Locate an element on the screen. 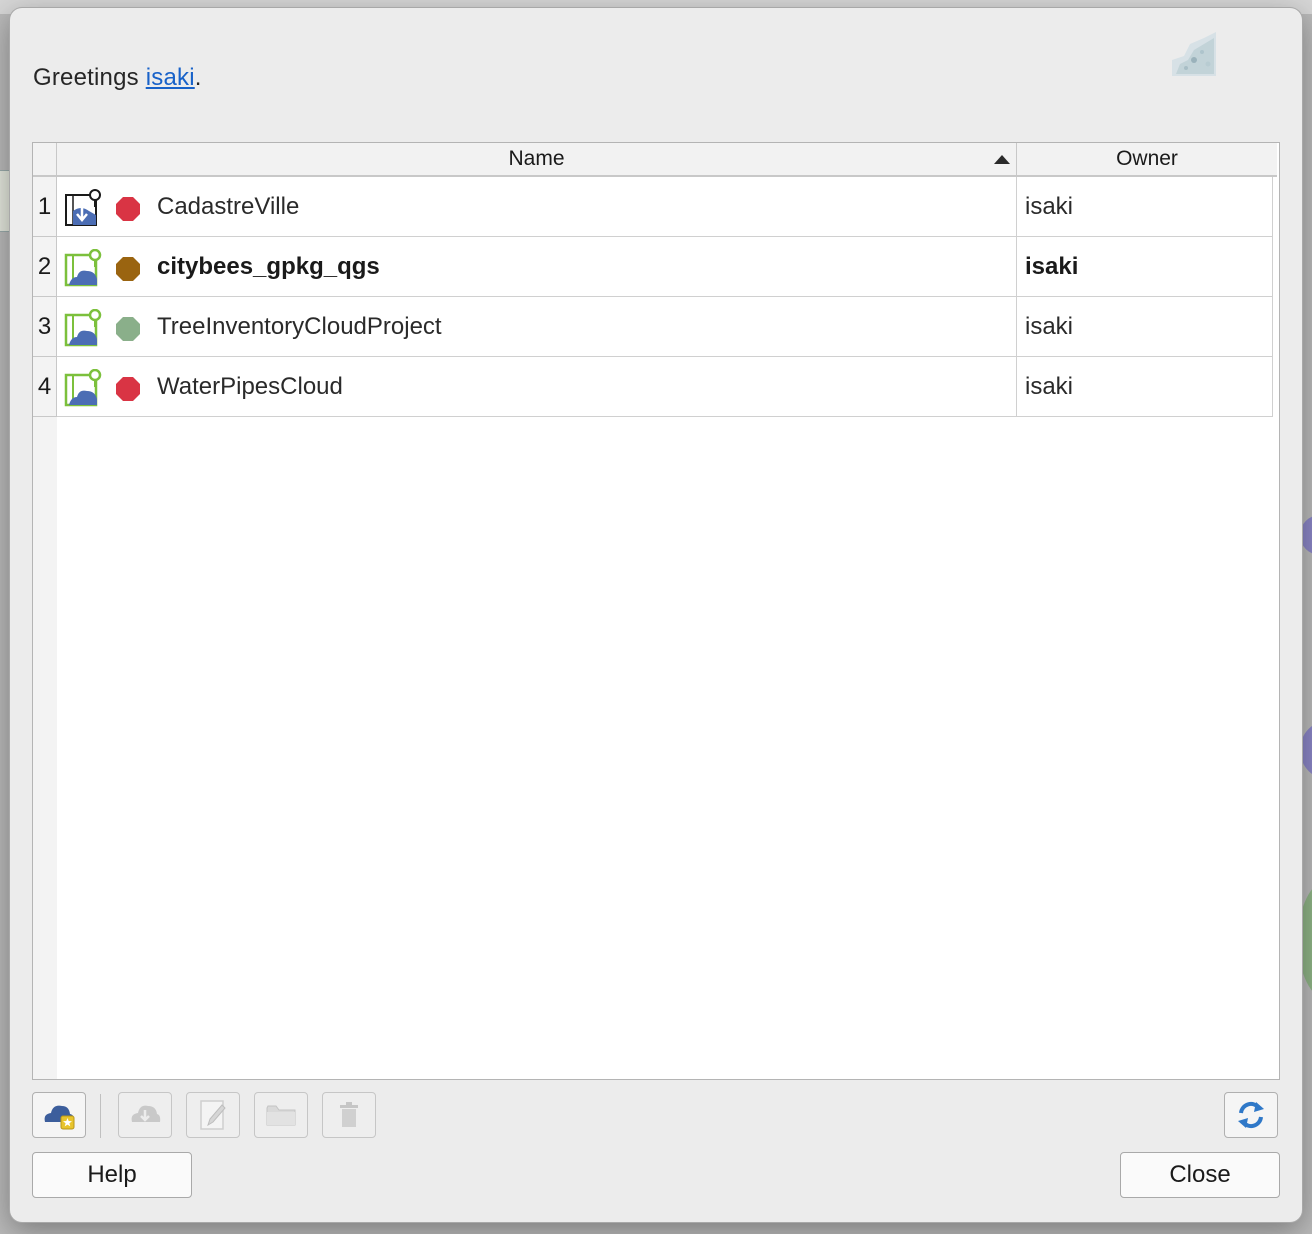  edit-project-icon is located at coordinates (213, 1115).